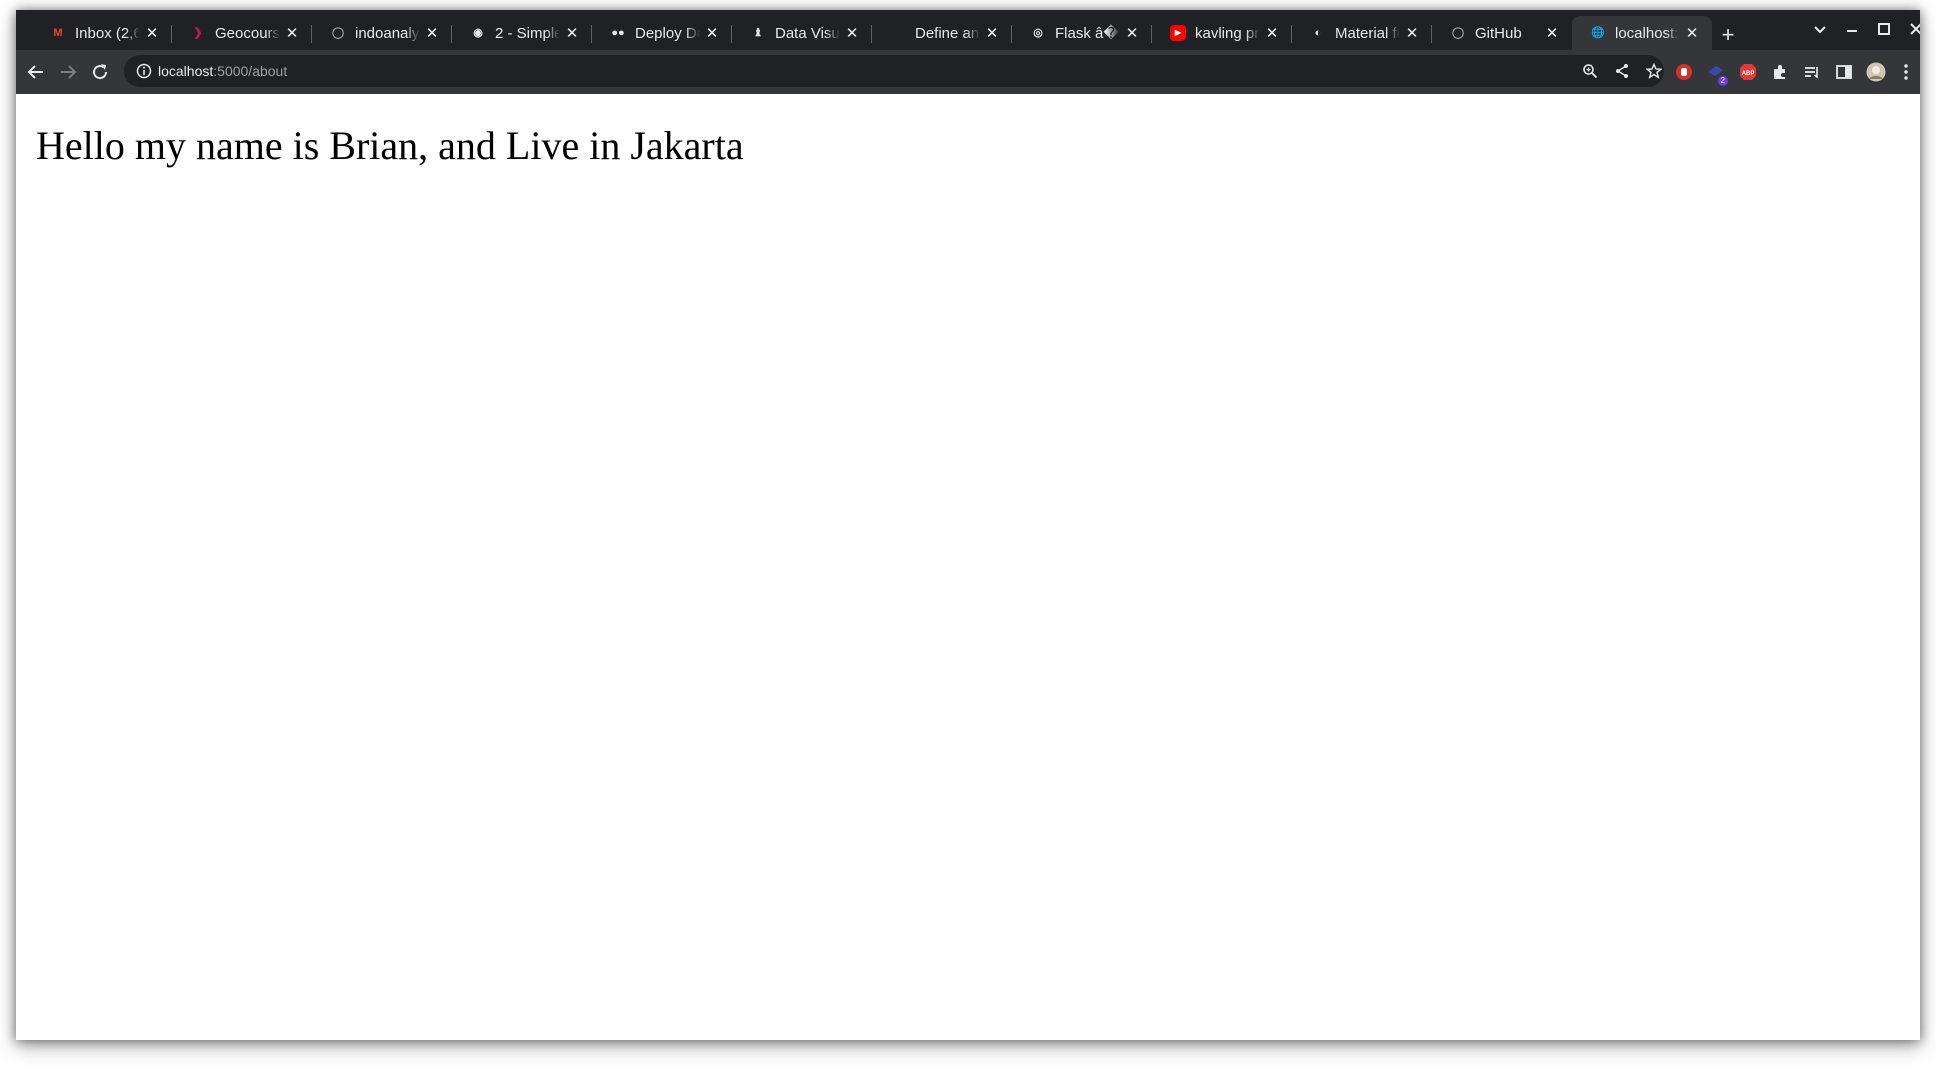 This screenshot has width=1936, height=1070. What do you see at coordinates (758, 33) in the screenshot?
I see `chess-icon: ♝` at bounding box center [758, 33].